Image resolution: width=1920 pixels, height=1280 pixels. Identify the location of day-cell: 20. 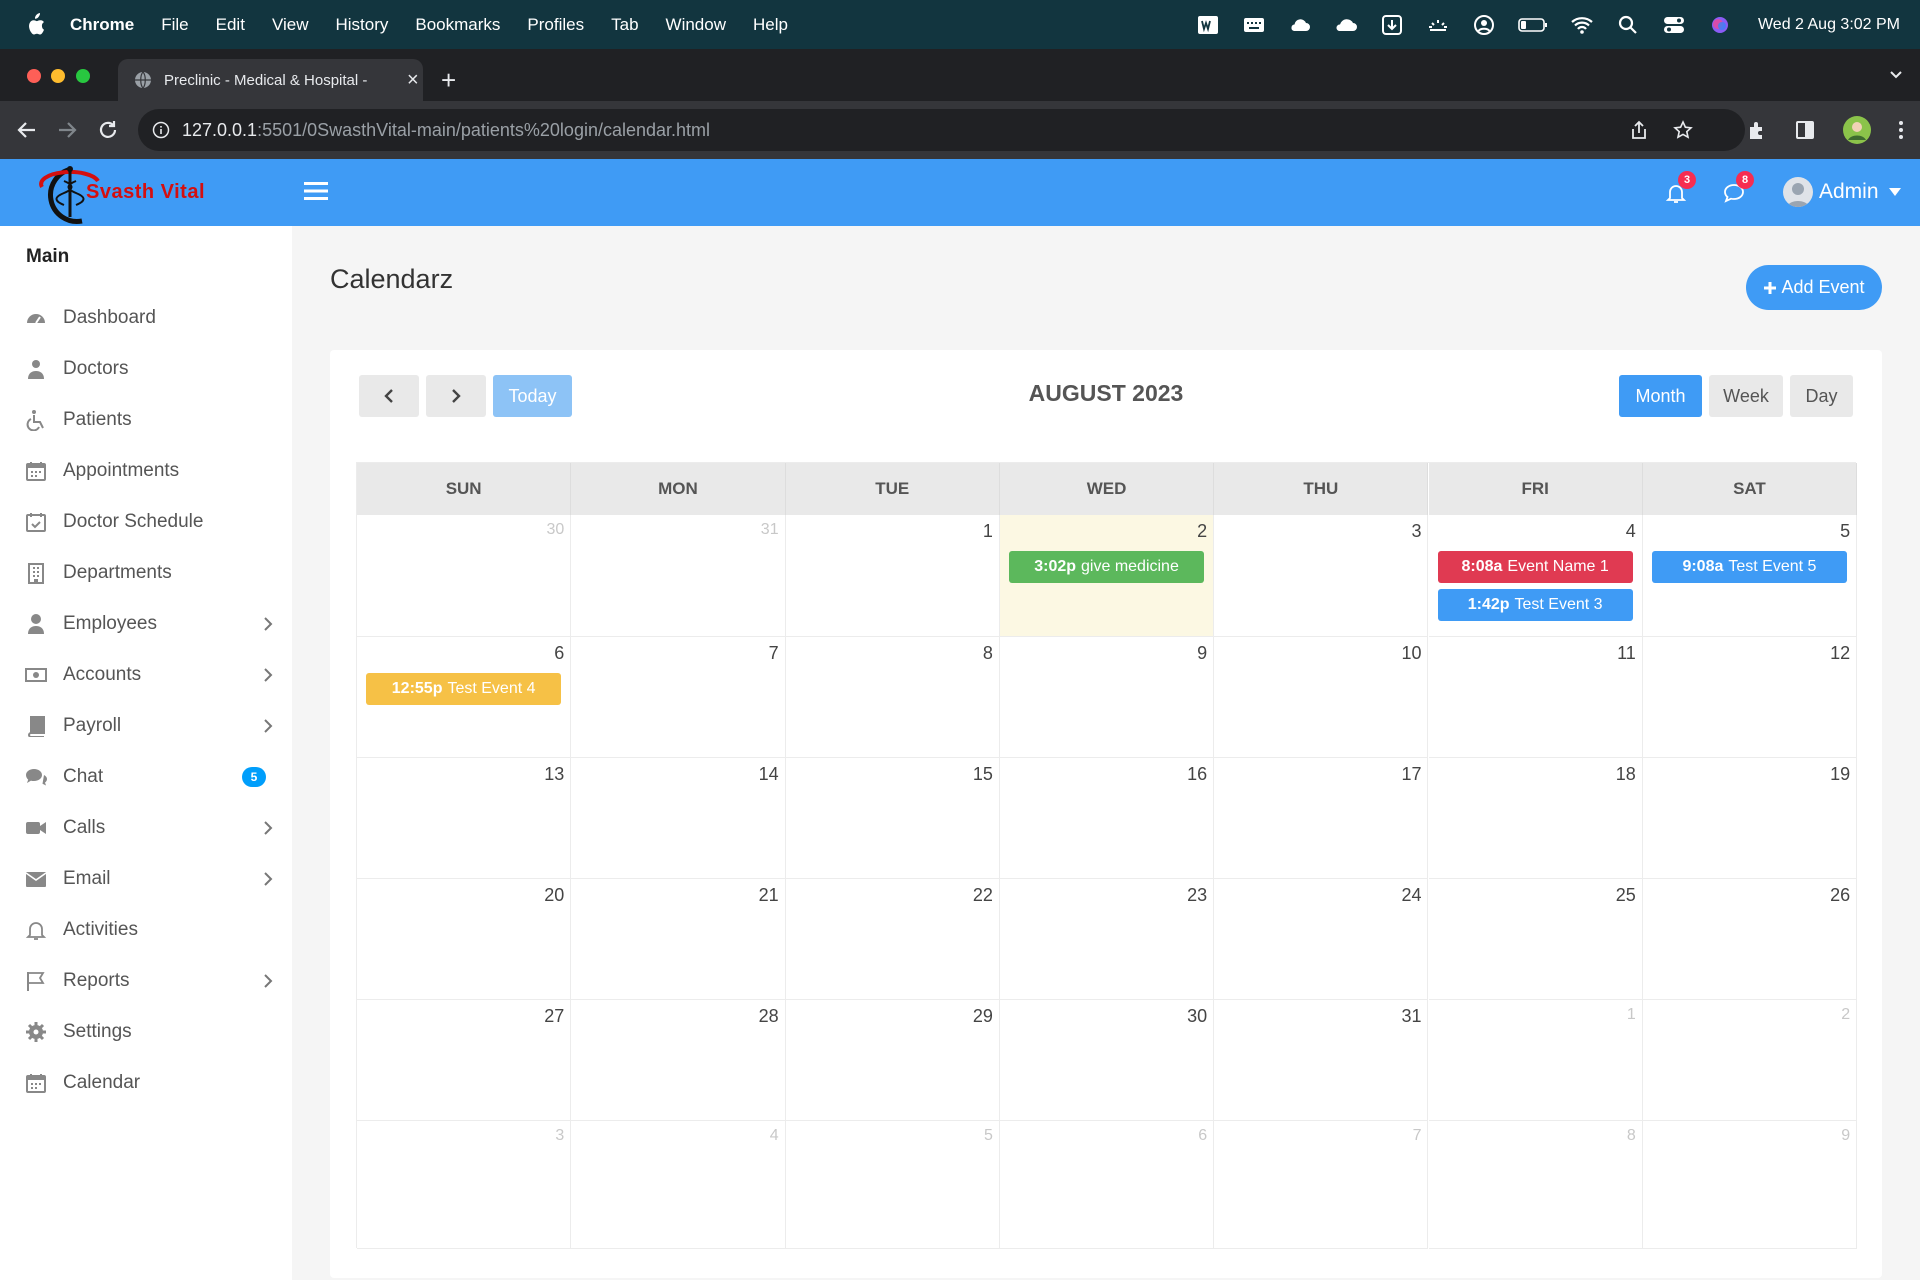
(464, 939).